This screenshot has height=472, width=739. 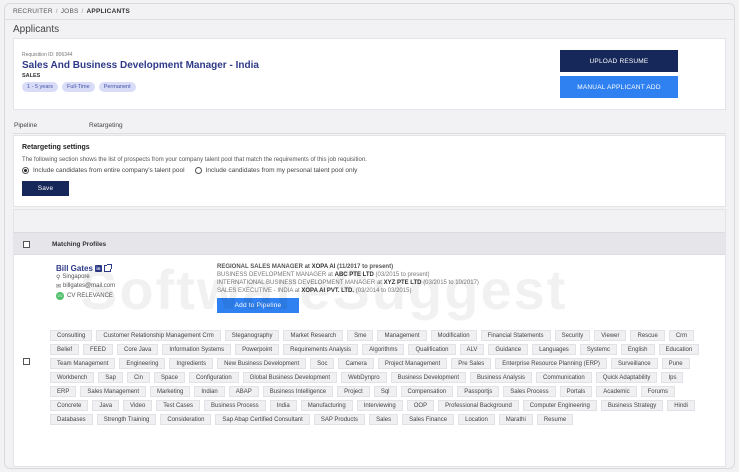 I want to click on skill-tag: FEED, so click(x=98, y=349).